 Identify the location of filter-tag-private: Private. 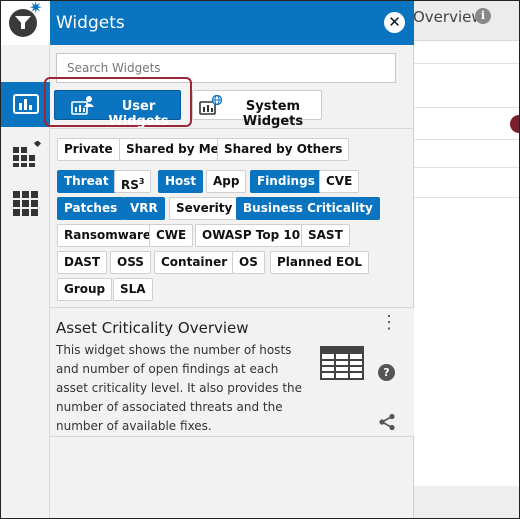
(88, 149).